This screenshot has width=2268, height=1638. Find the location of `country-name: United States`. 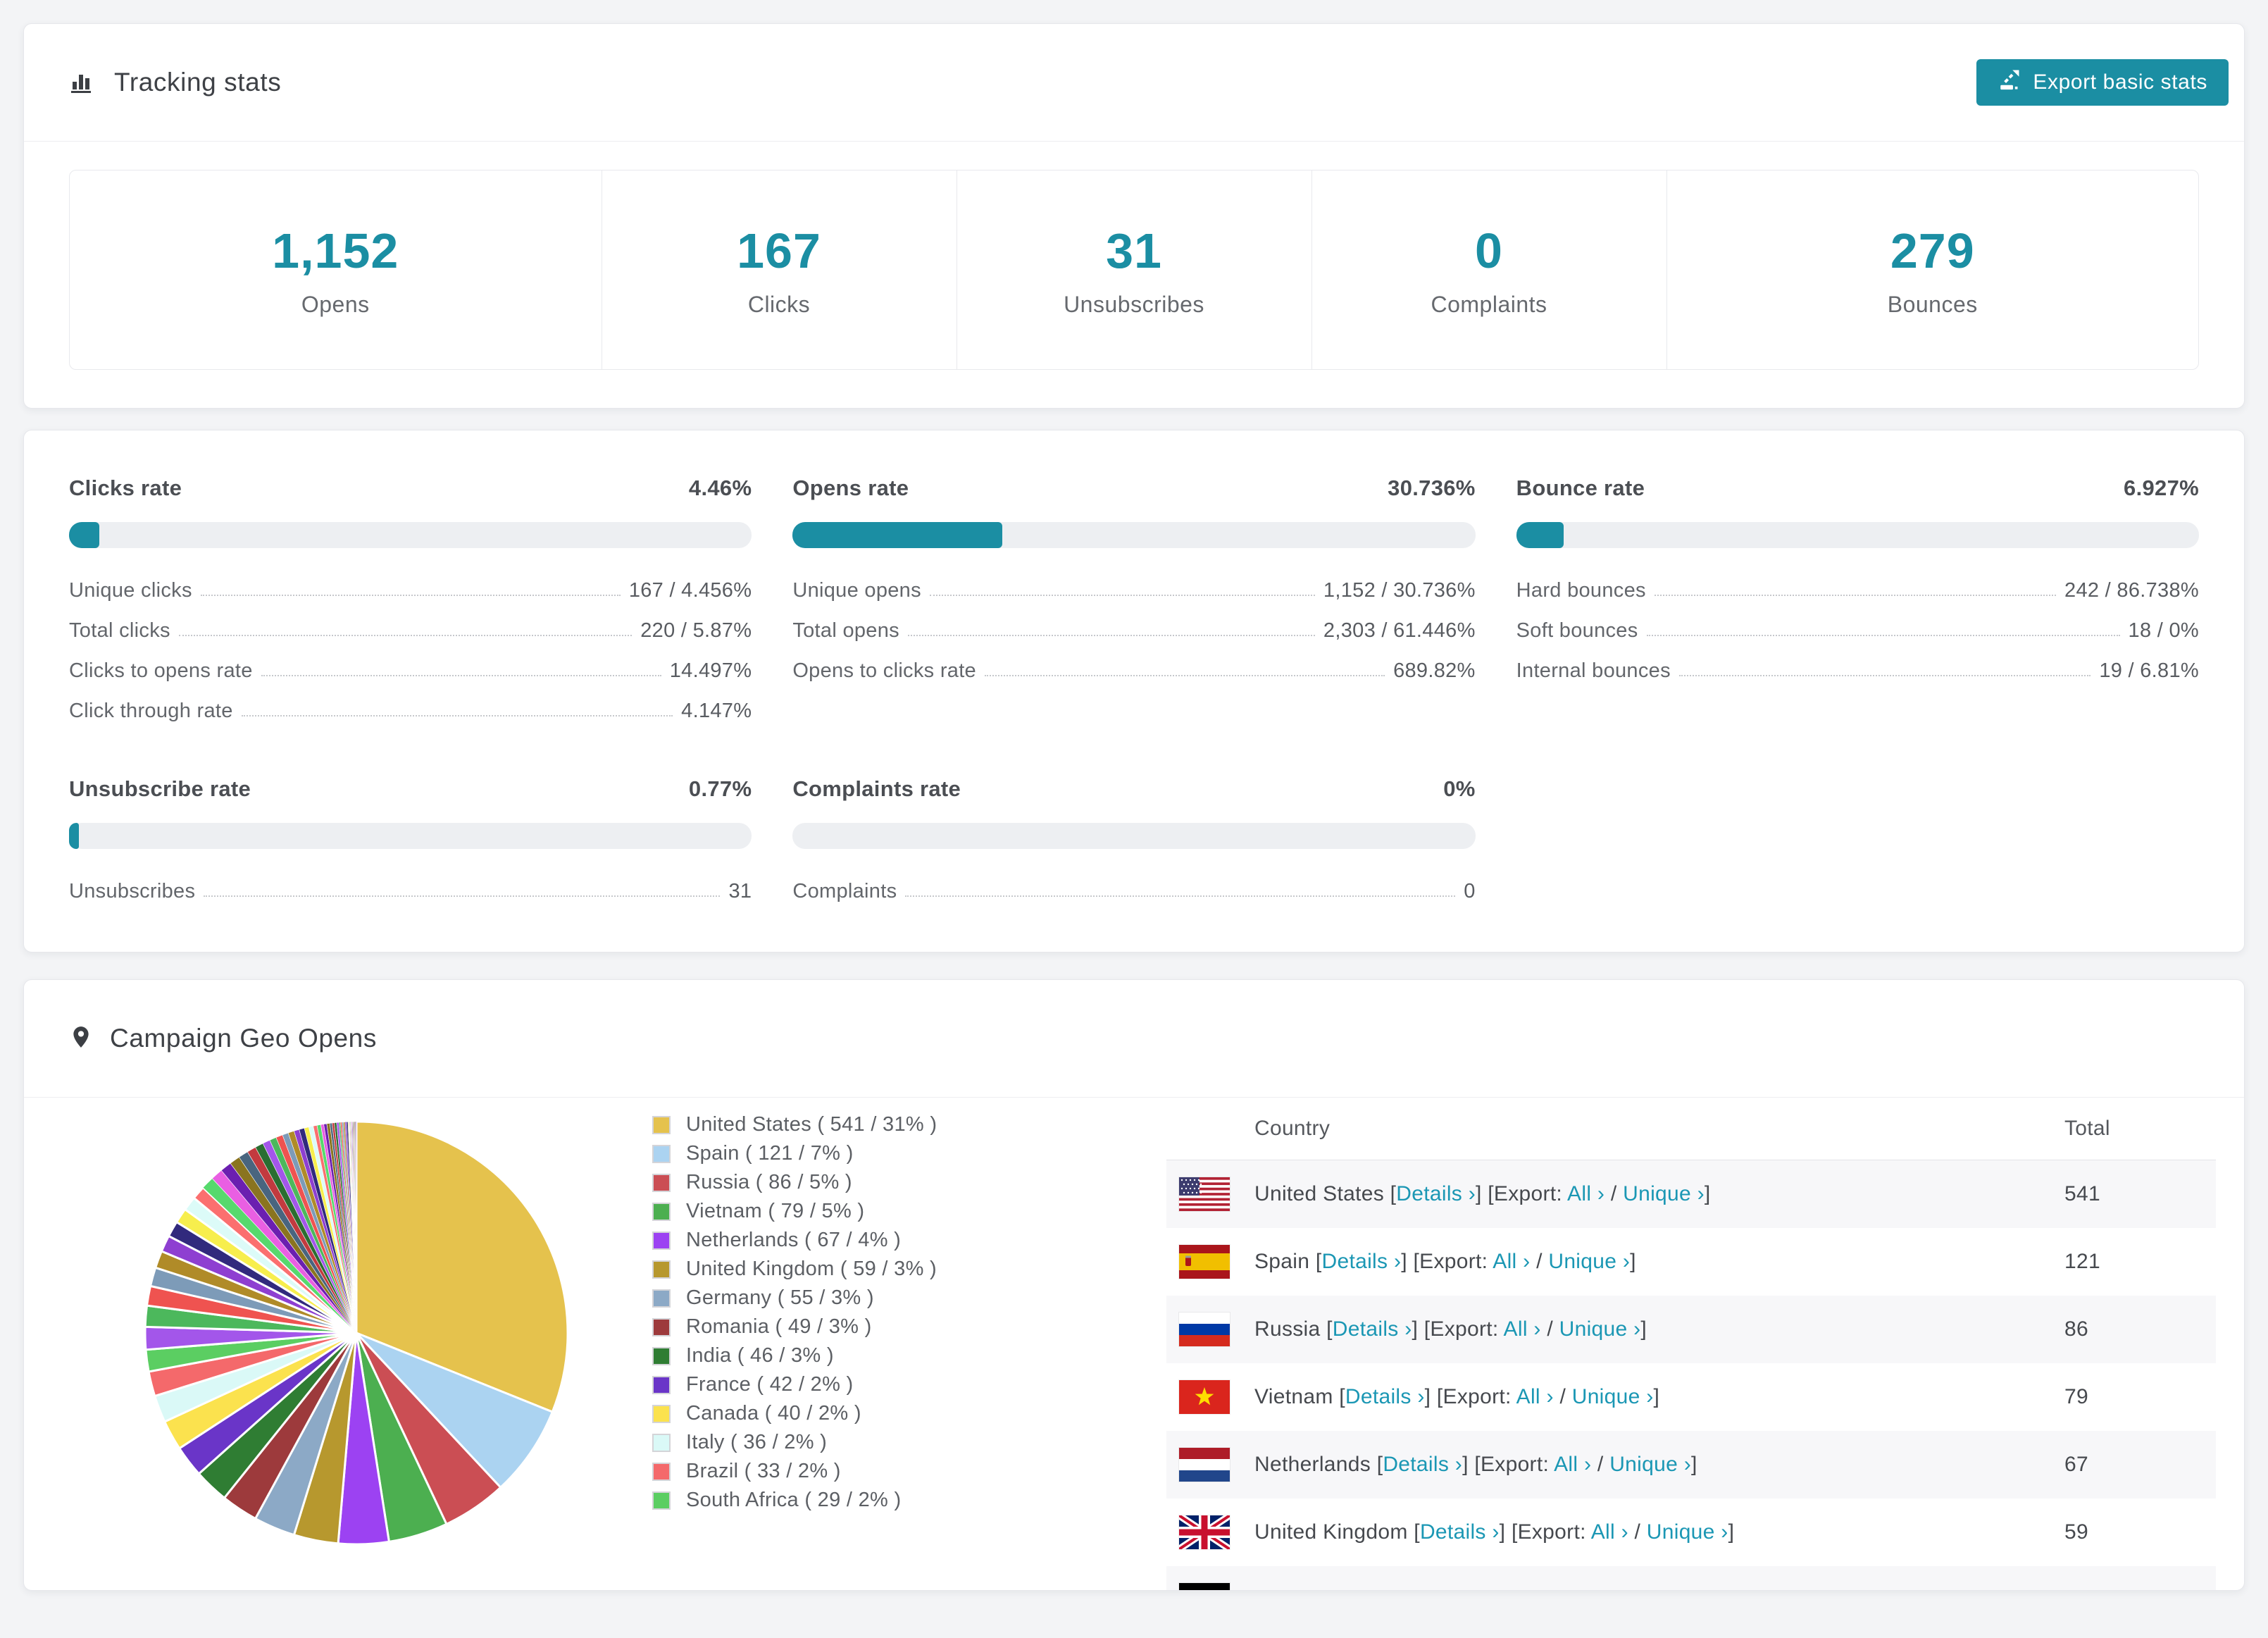

country-name: United States is located at coordinates (1322, 1193).